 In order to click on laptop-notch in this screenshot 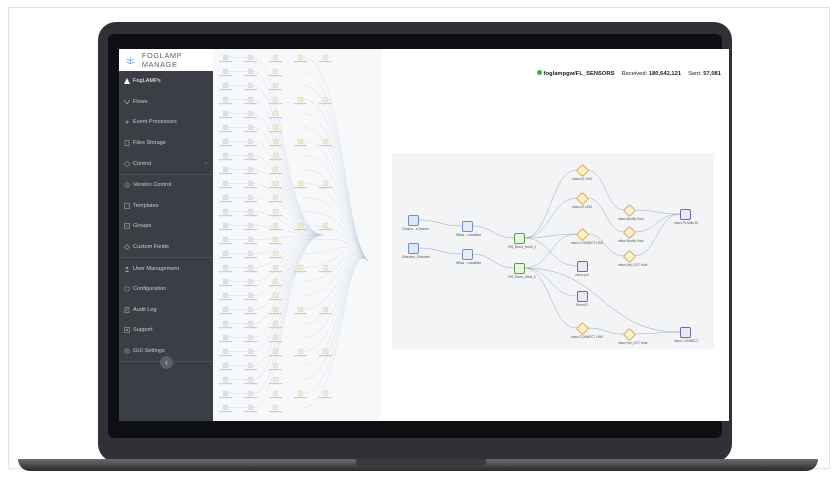, I will do `click(421, 464)`.